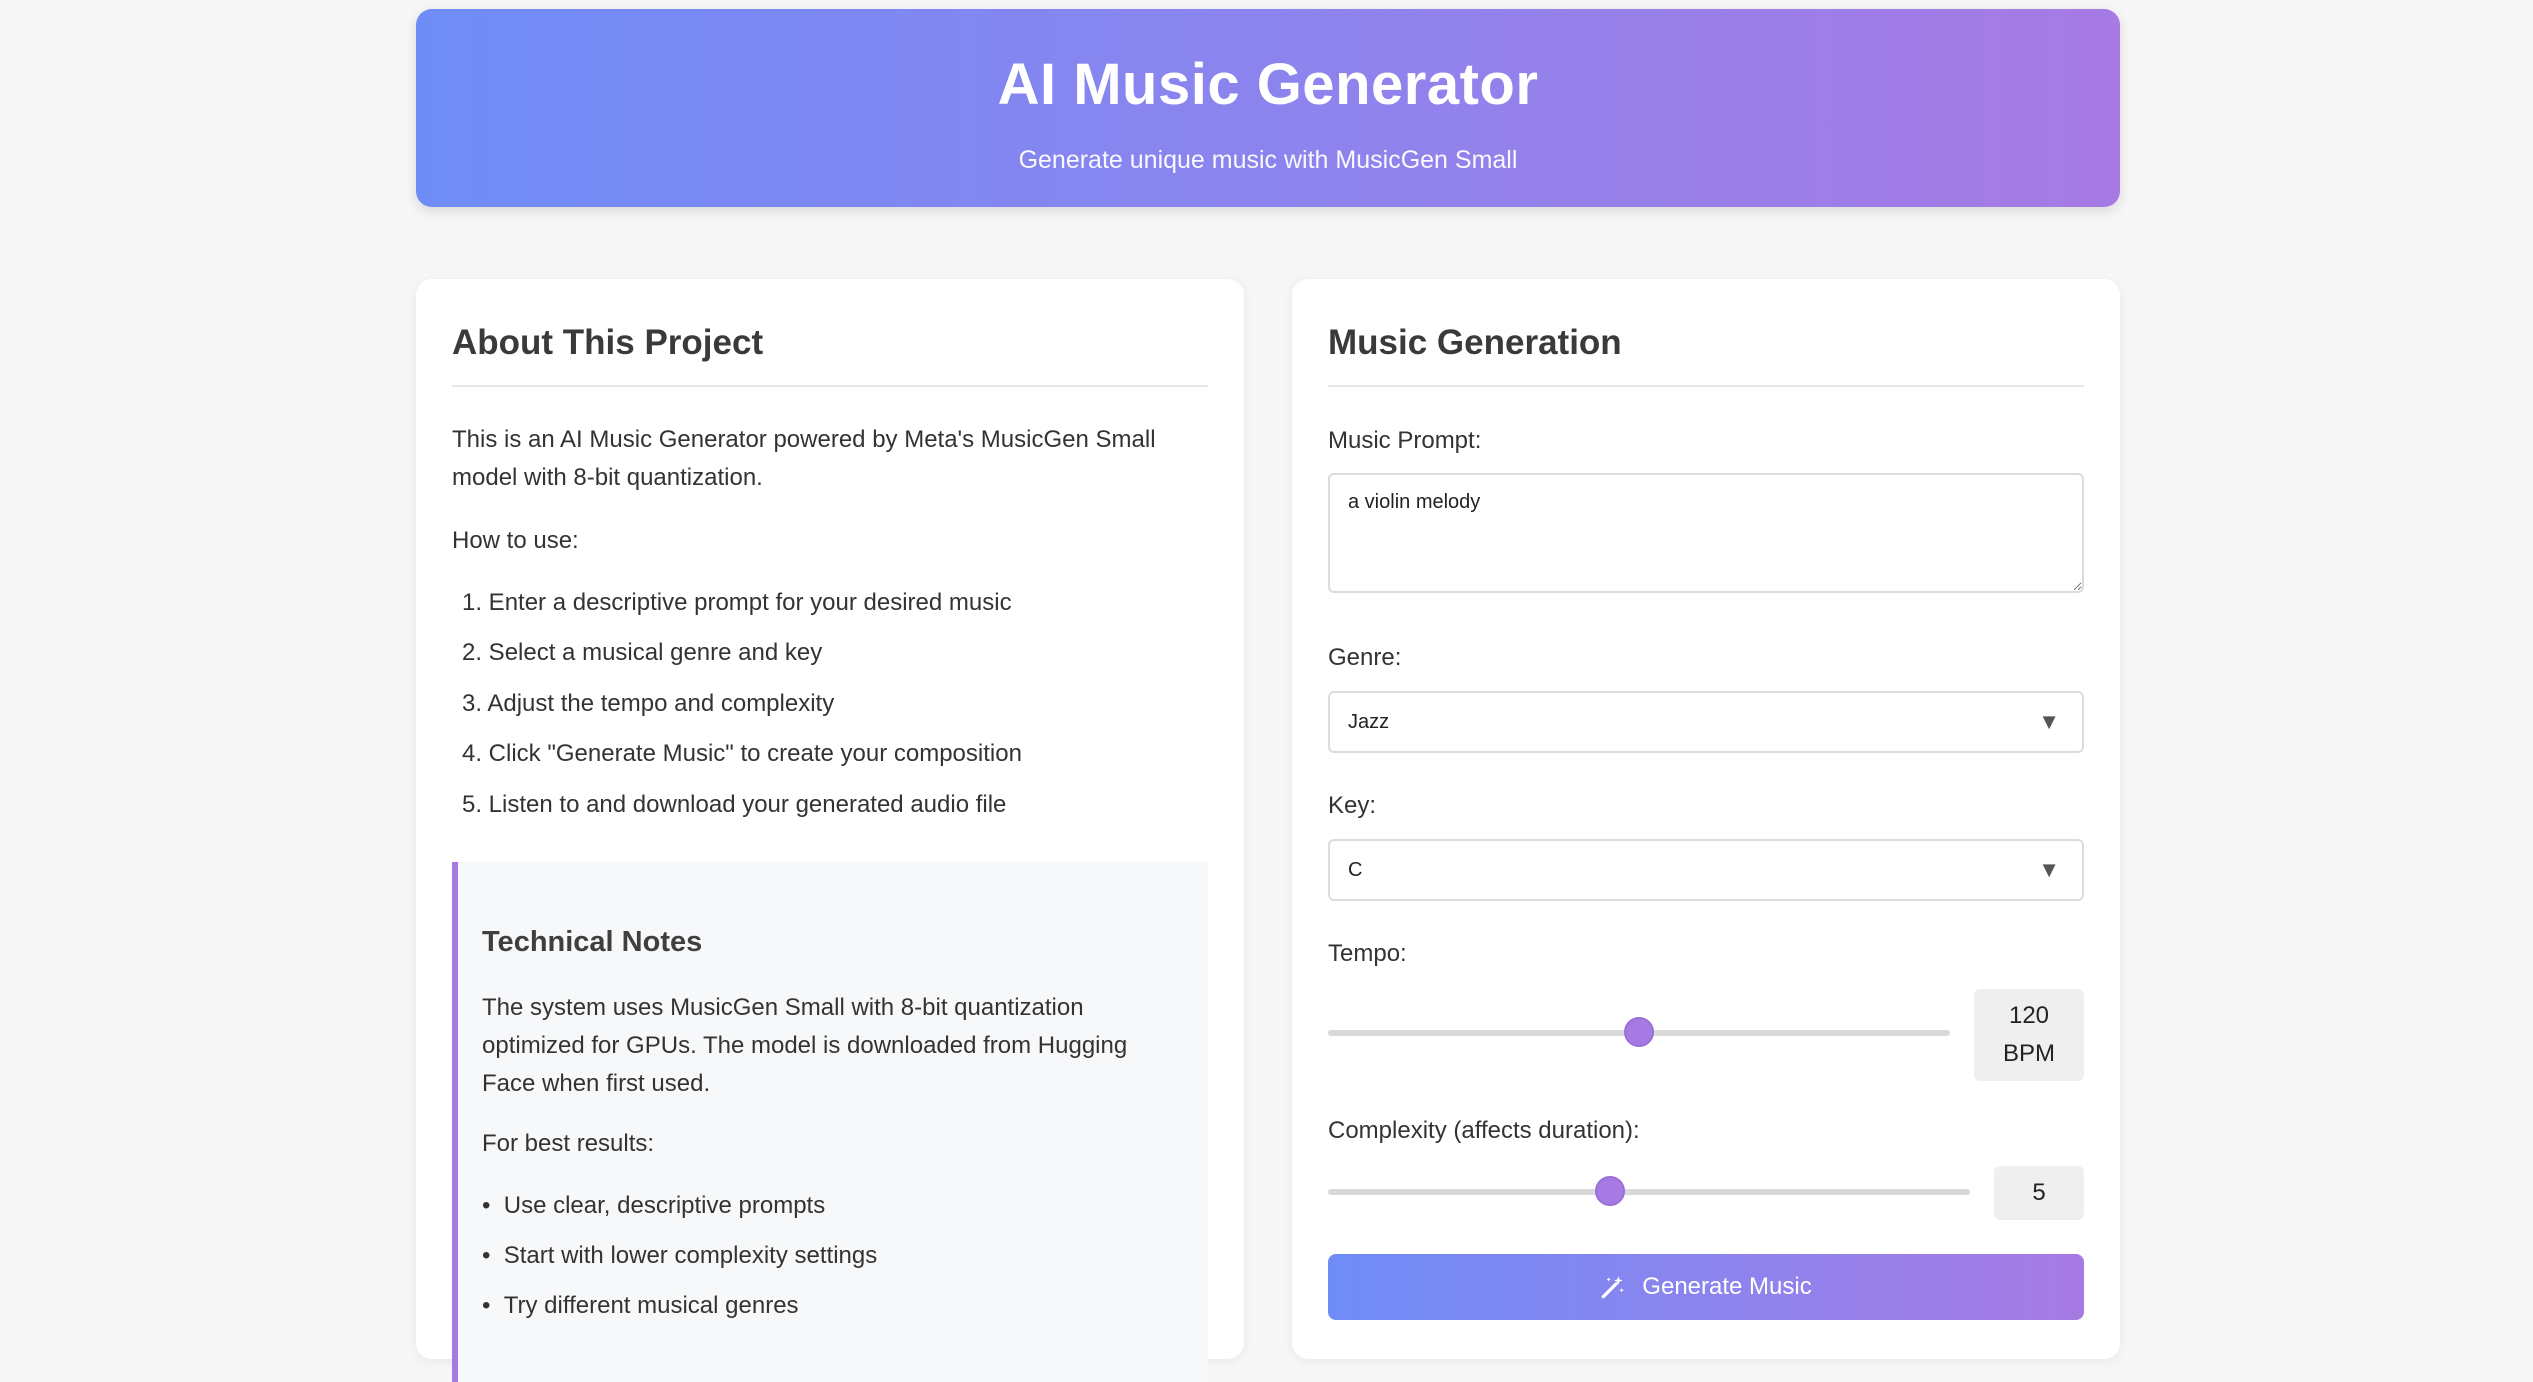  I want to click on best-results-label: For best results:, so click(568, 1143).